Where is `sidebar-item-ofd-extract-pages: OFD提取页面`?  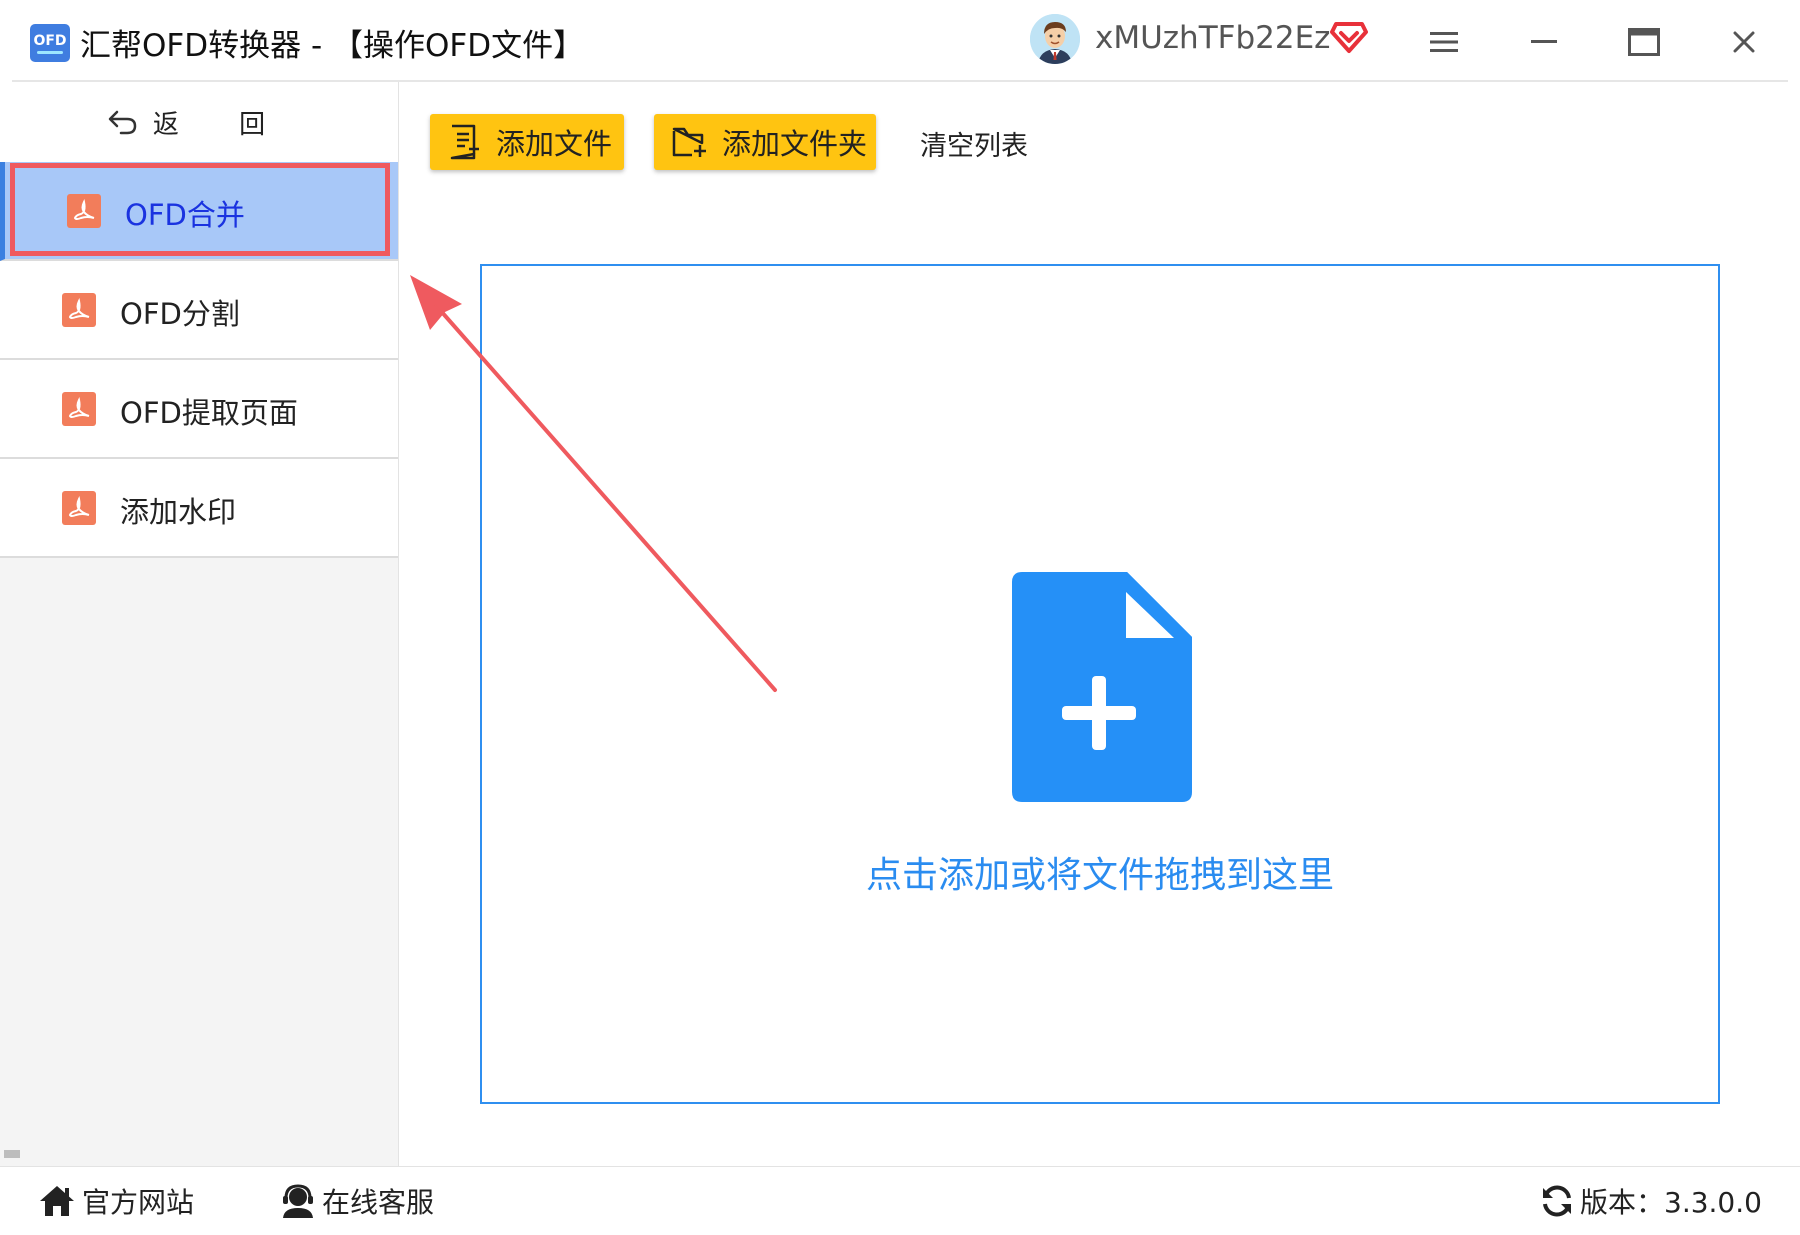
sidebar-item-ofd-extract-pages: OFD提取页面 is located at coordinates (199, 409).